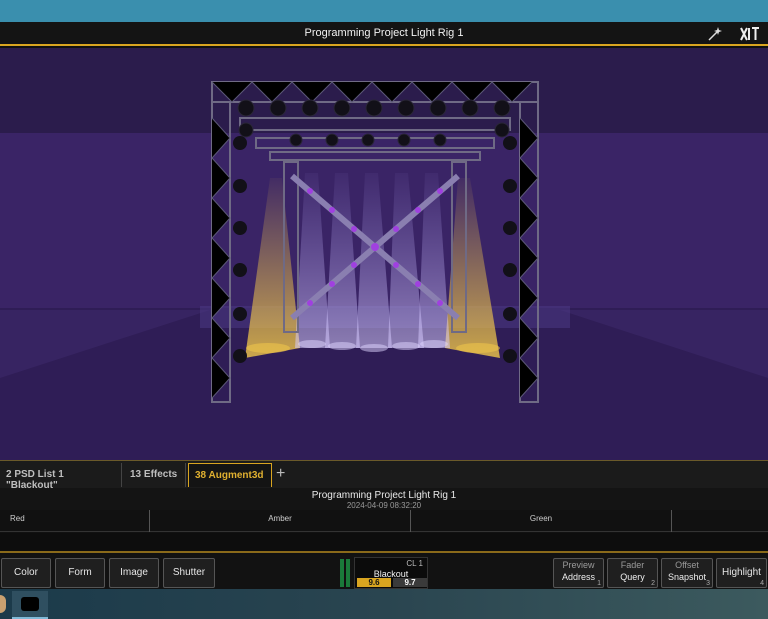 The height and width of the screenshot is (619, 768). I want to click on offset-label: Offset, so click(687, 565).